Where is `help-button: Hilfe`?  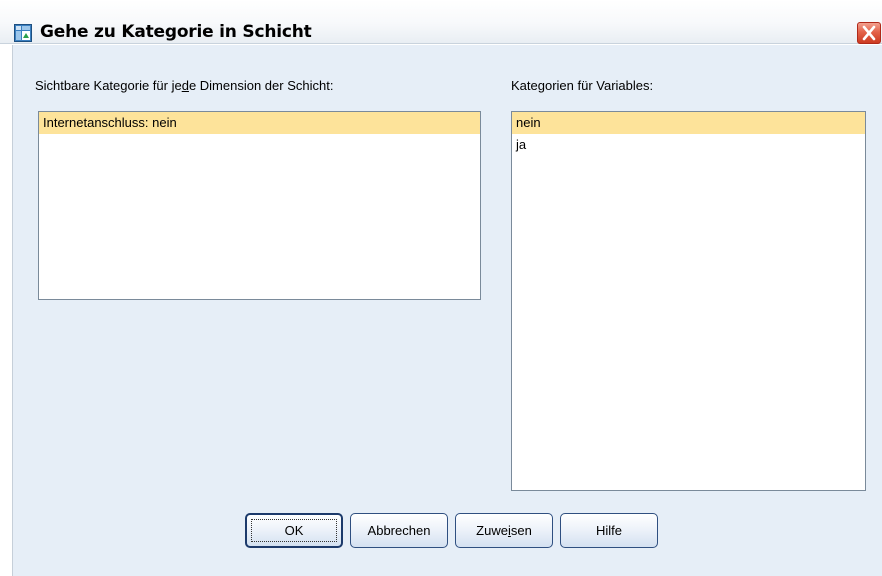 help-button: Hilfe is located at coordinates (609, 530).